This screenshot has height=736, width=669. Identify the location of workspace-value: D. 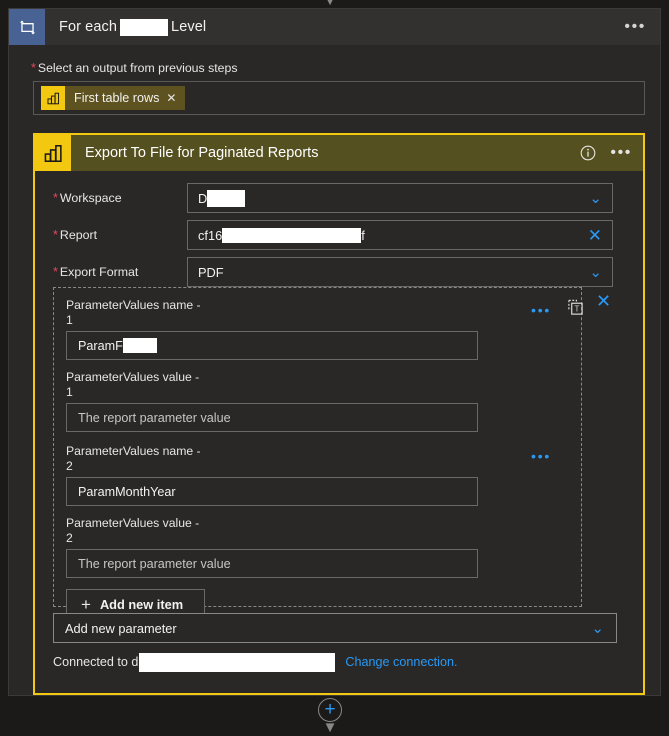
(393, 198).